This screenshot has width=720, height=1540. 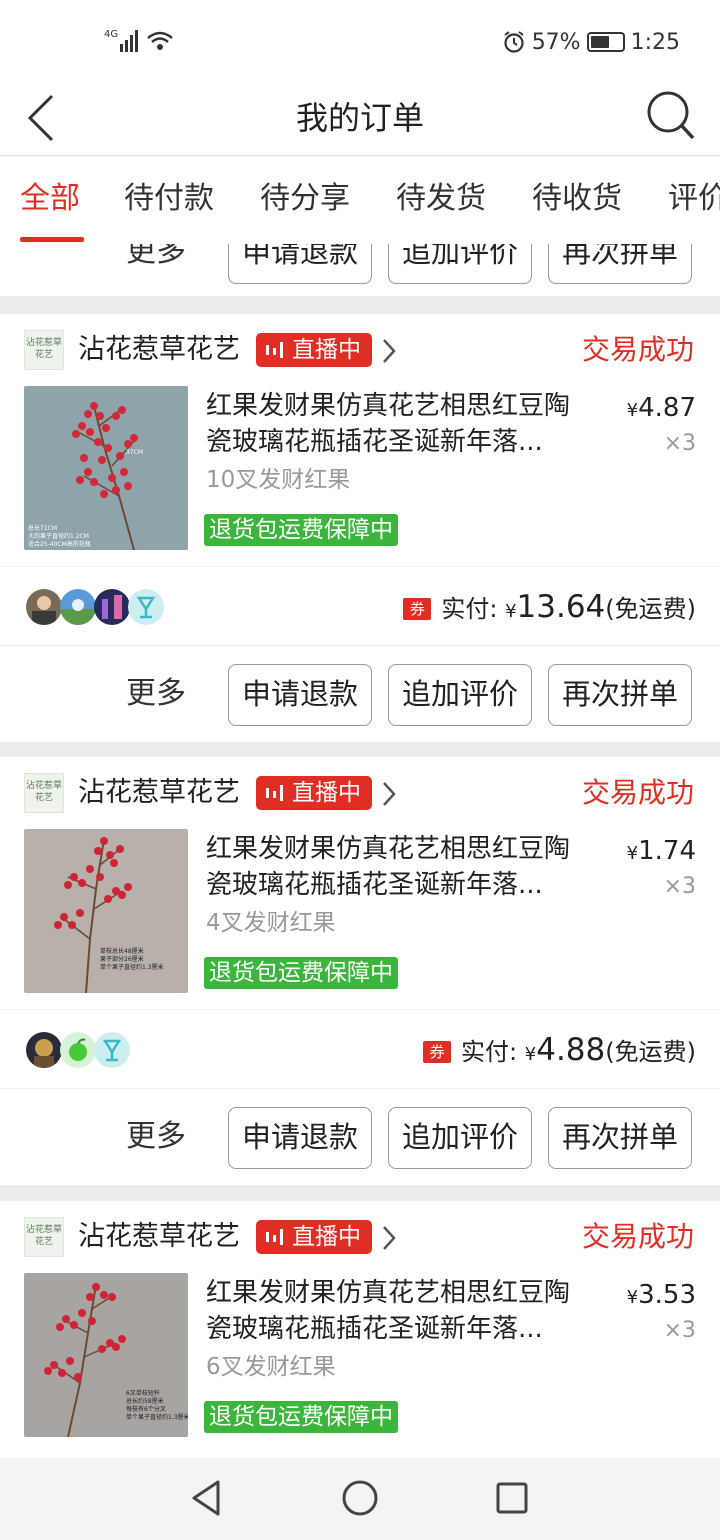 I want to click on tab-pending-receipt: 待收货, so click(x=577, y=199).